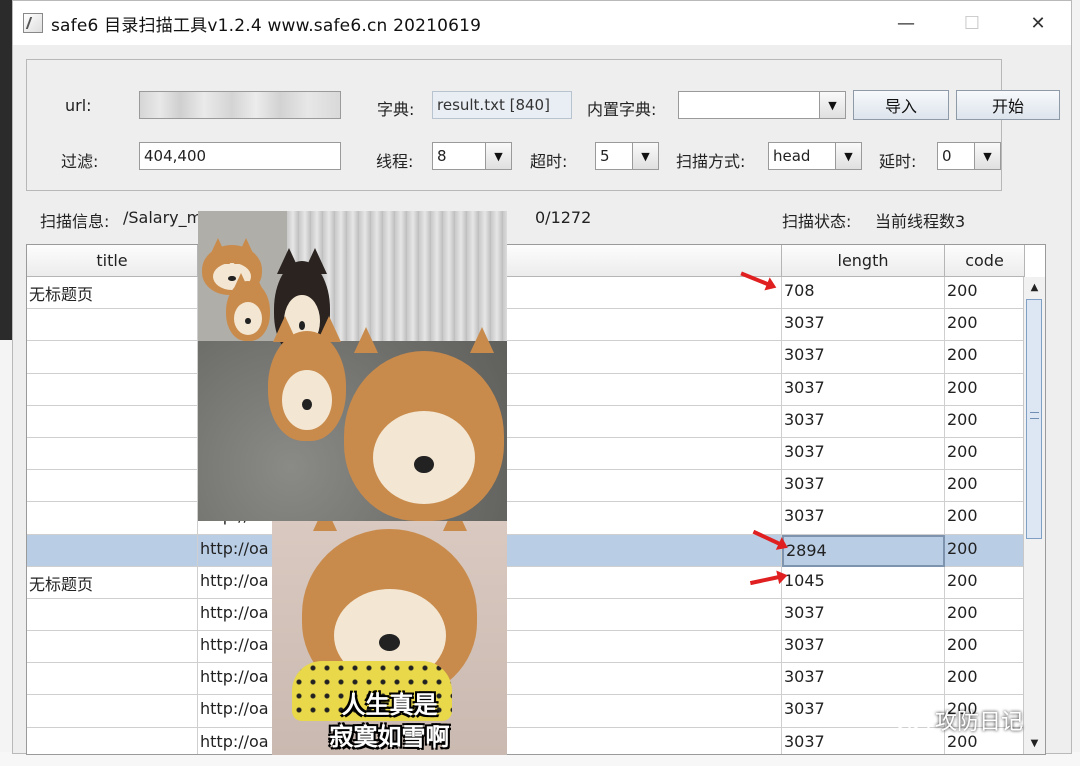 This screenshot has width=1080, height=766. What do you see at coordinates (536, 582) in the screenshot?
I see `table-row: 无标题页 http://oa gin.aspx 1045 200` at bounding box center [536, 582].